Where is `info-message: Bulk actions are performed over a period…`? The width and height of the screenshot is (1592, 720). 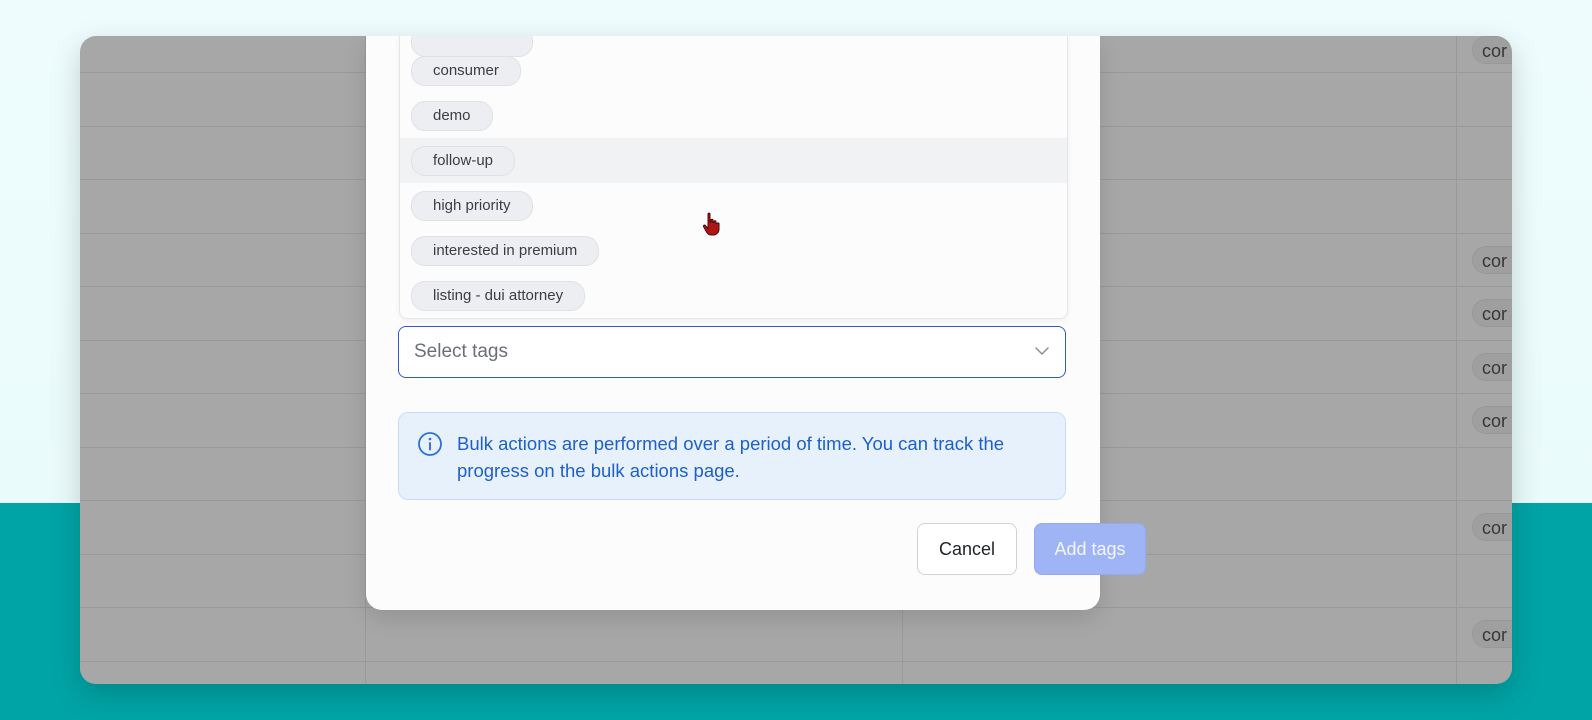 info-message: Bulk actions are performed over a period… is located at coordinates (731, 457).